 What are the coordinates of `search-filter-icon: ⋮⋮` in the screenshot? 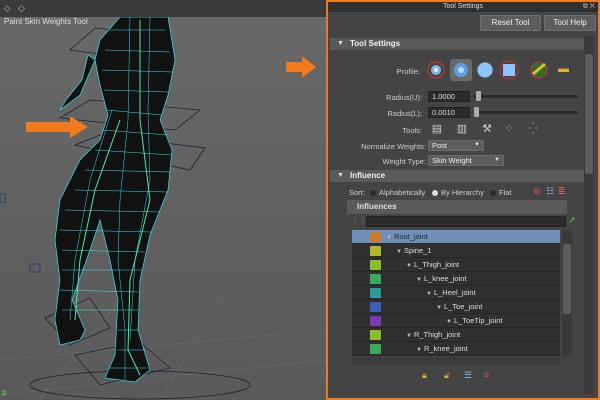 It's located at (359, 220).